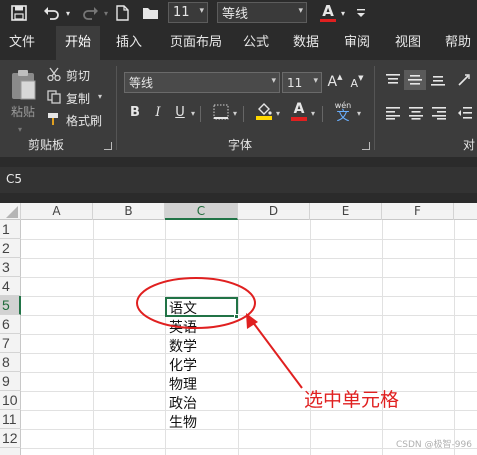 This screenshot has width=477, height=455. I want to click on annotation-arrow-line, so click(277, 354).